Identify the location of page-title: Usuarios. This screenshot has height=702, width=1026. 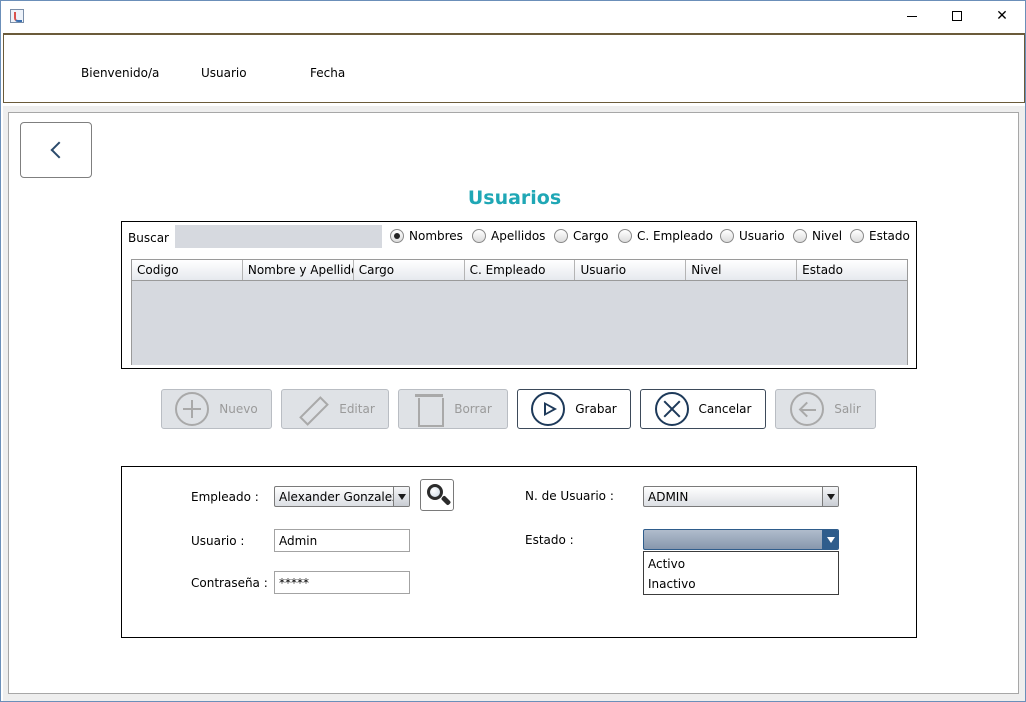
(514, 198).